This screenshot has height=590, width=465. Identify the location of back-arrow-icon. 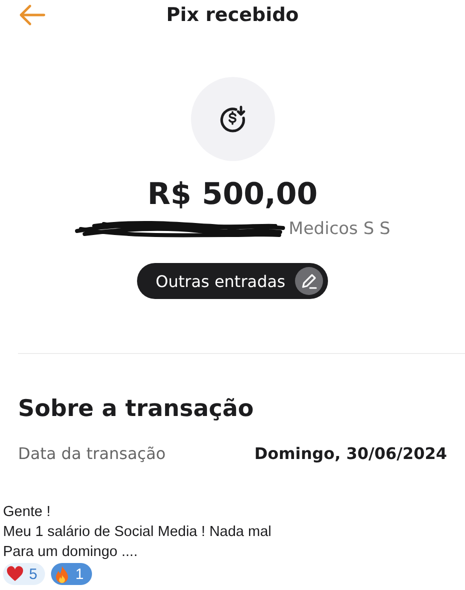
(32, 15).